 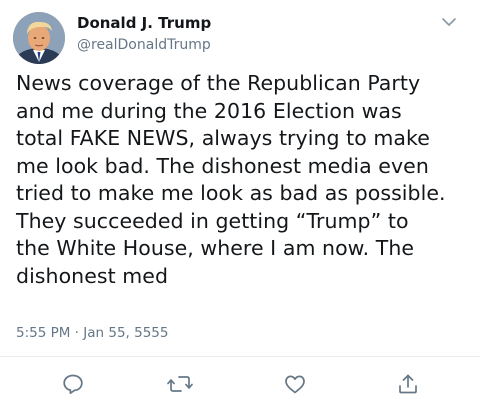 I want to click on retweet-icon, so click(x=180, y=384).